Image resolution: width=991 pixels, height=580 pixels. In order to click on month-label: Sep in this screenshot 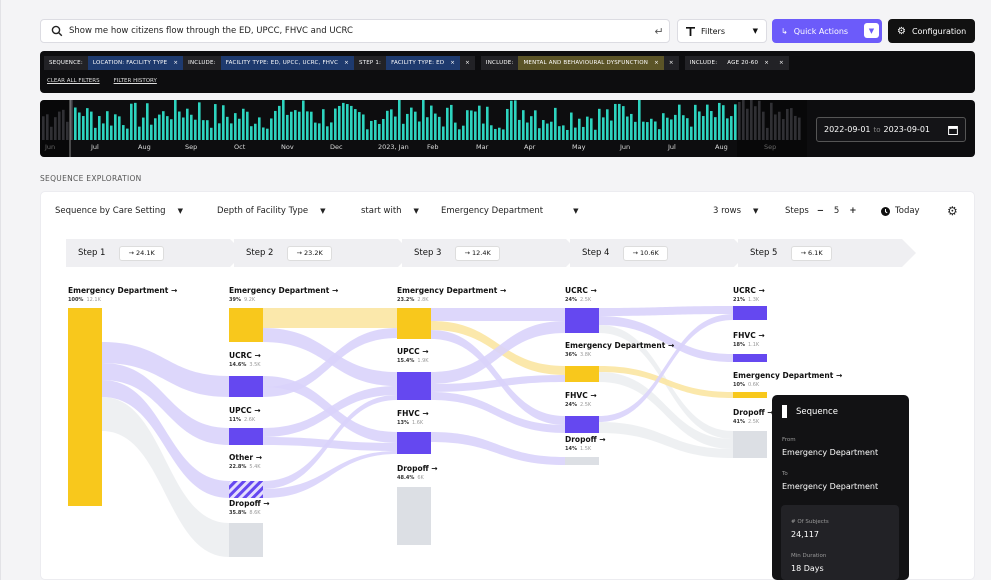, I will do `click(191, 147)`.